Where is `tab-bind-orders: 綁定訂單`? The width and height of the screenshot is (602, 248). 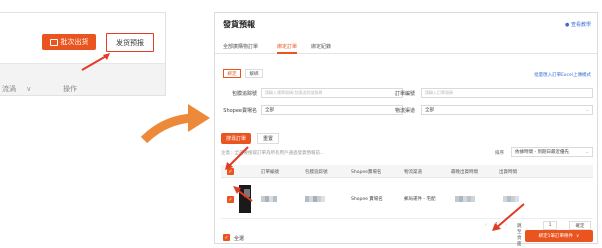 tab-bind-orders: 綁定訂單 is located at coordinates (287, 46).